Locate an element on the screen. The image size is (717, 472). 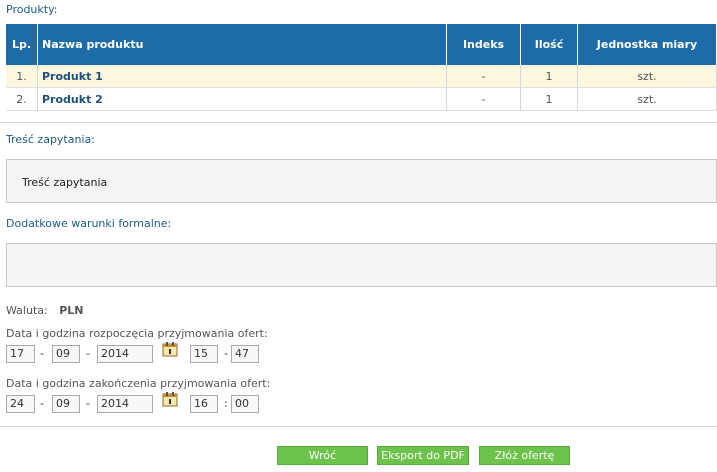
conditions-textarea is located at coordinates (361, 265).